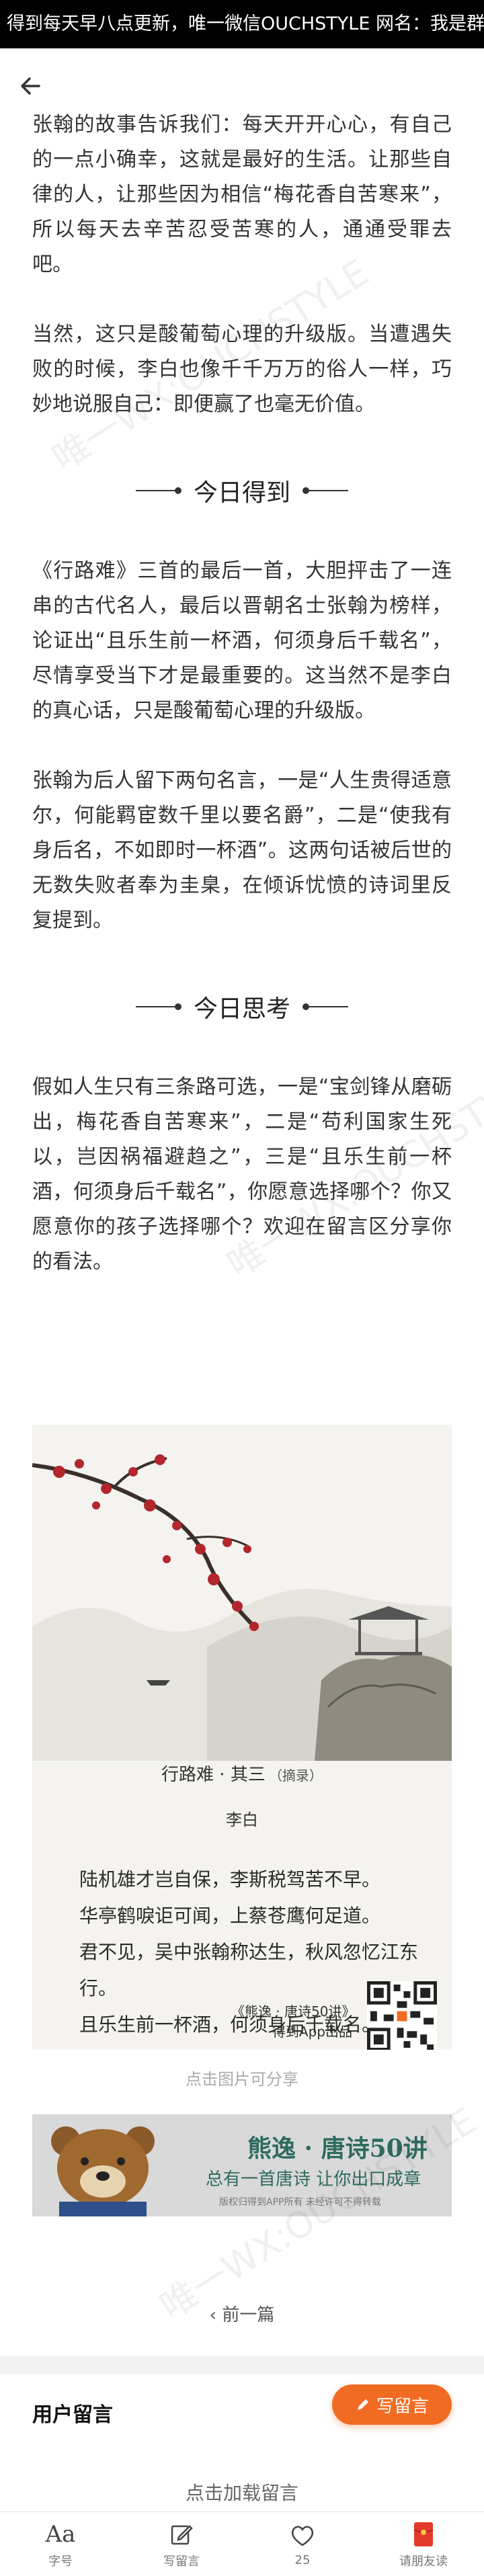  I want to click on comments-header: 用户留言 写留言, so click(242, 2411).